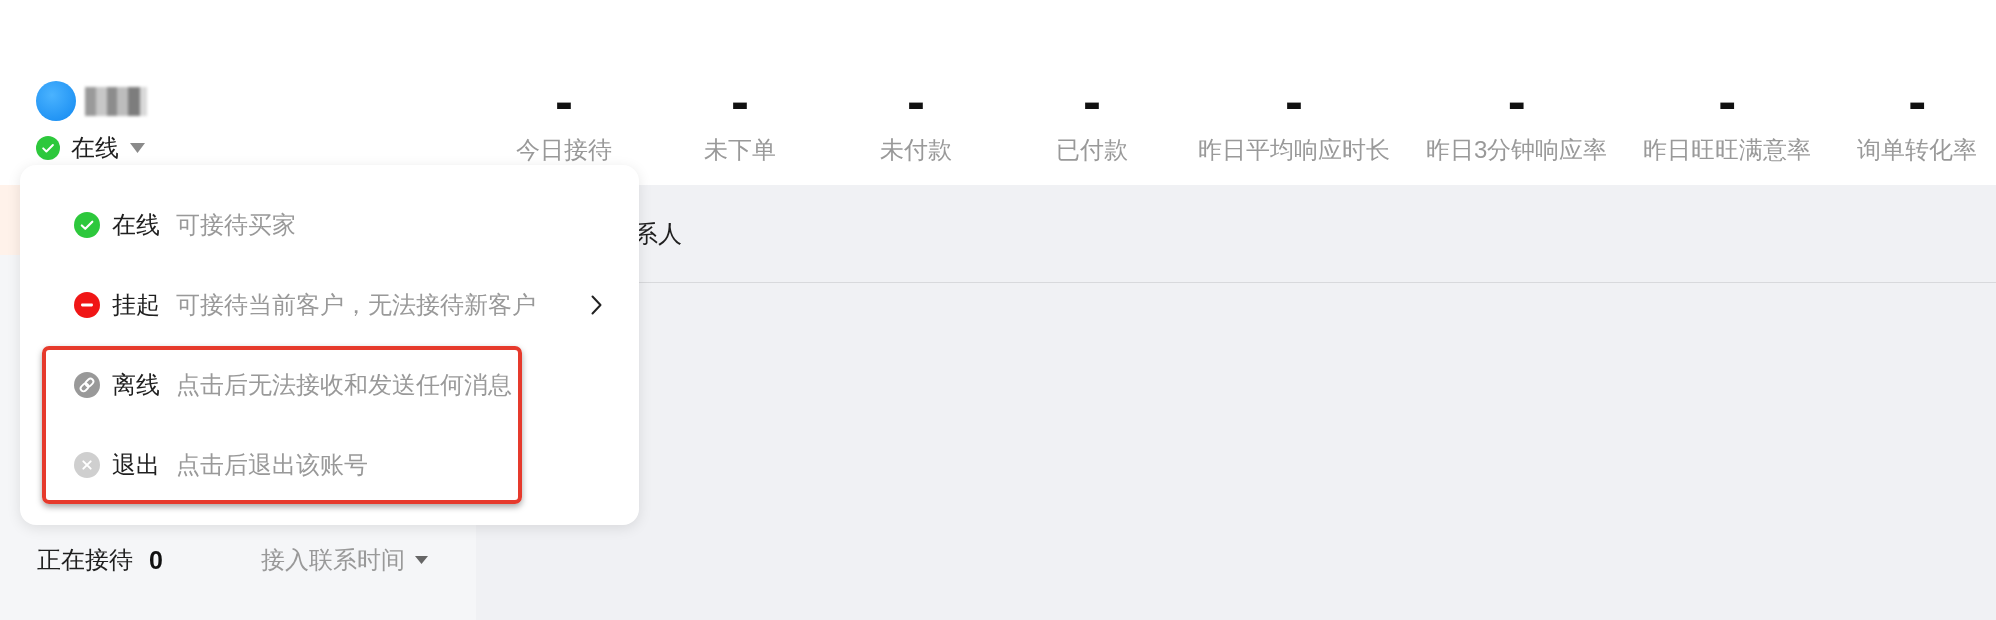 Image resolution: width=1996 pixels, height=620 pixels. What do you see at coordinates (740, 150) in the screenshot?
I see `stat-label: 未下单` at bounding box center [740, 150].